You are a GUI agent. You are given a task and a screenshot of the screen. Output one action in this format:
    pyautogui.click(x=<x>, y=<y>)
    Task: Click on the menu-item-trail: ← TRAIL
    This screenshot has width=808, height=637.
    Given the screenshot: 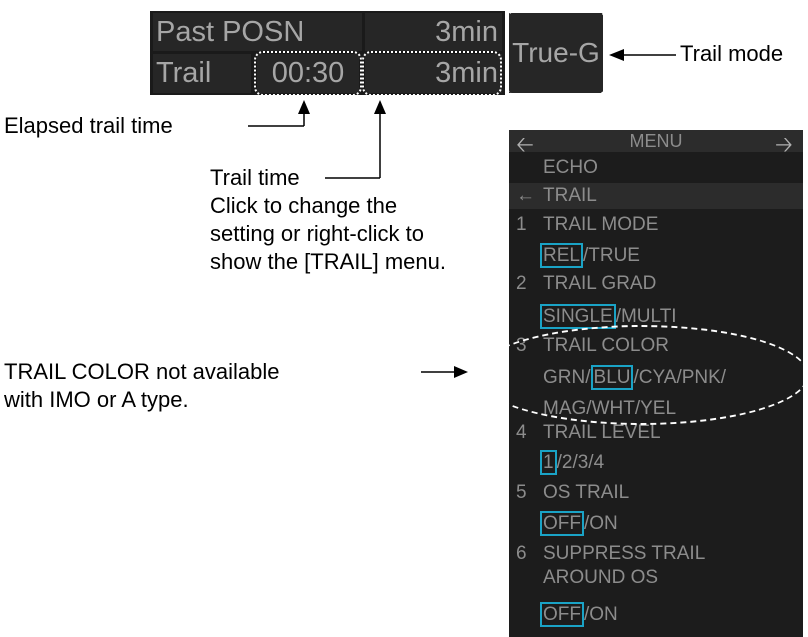 What is the action you would take?
    pyautogui.click(x=656, y=196)
    